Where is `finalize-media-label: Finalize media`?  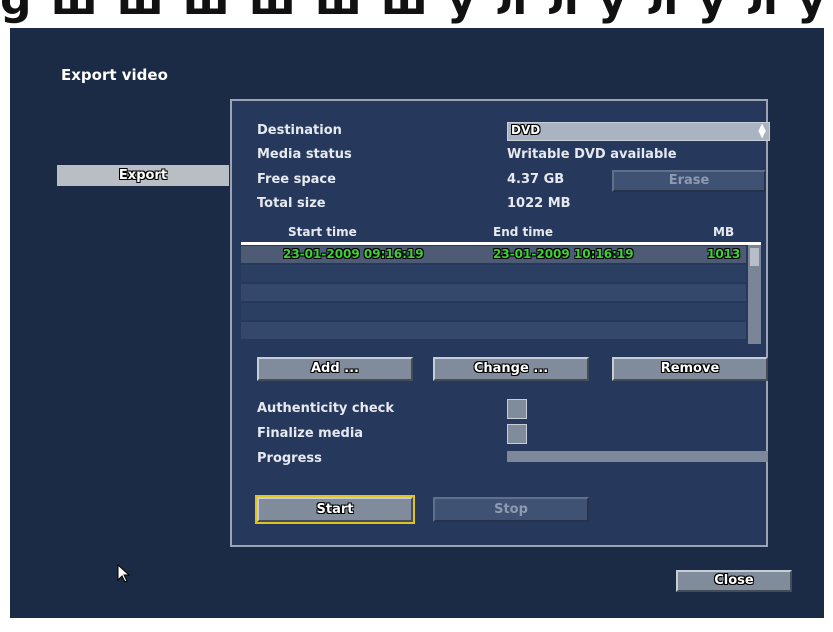
finalize-media-label: Finalize media is located at coordinates (310, 433).